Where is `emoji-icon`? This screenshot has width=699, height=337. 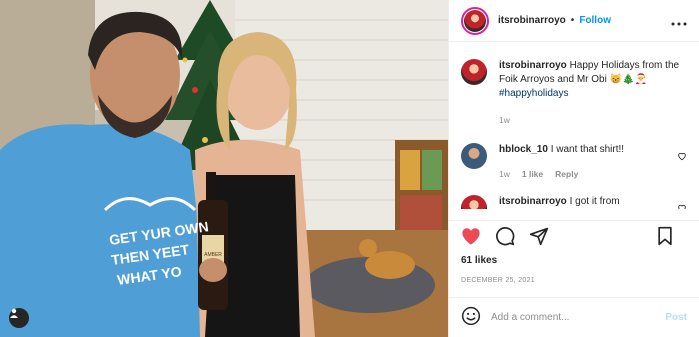
emoji-icon is located at coordinates (471, 317).